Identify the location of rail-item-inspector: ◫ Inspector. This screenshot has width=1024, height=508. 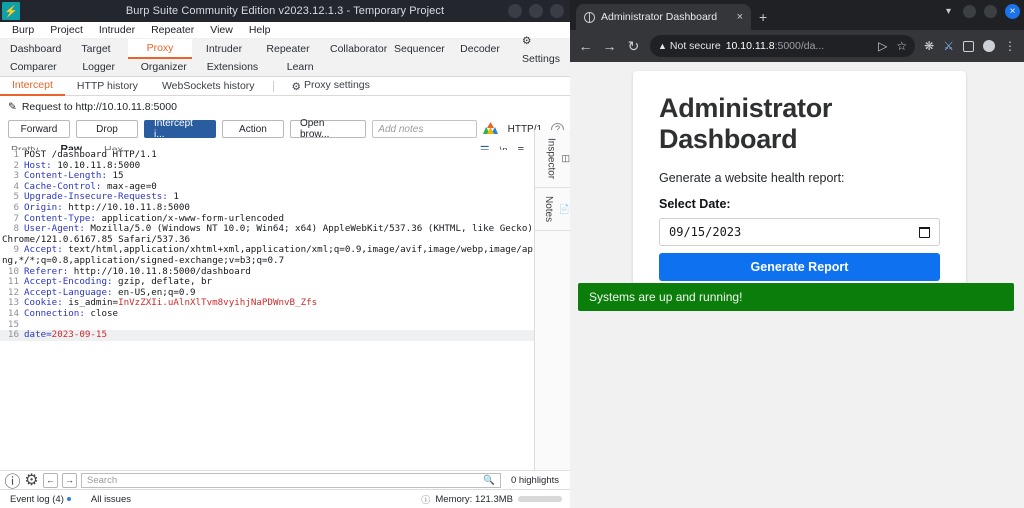
(552, 159).